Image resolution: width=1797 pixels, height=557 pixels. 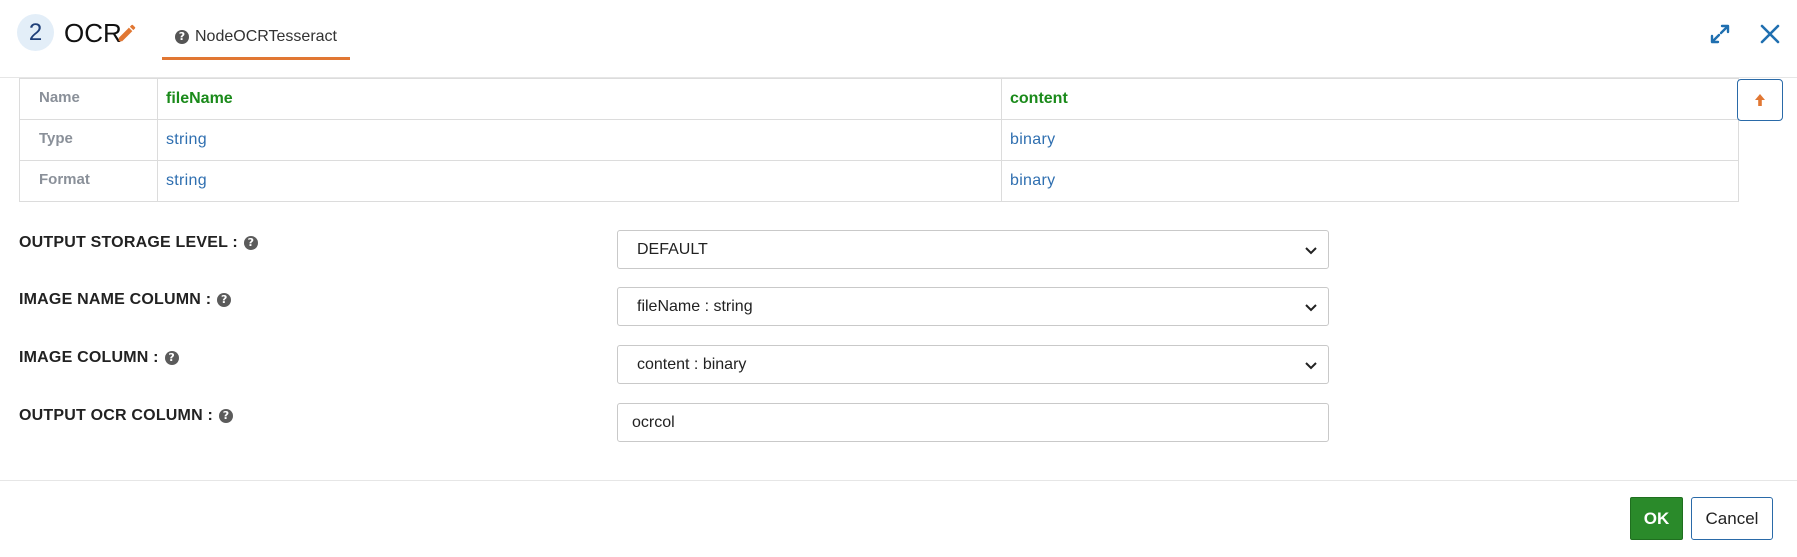 I want to click on image-name-column-select: fileName : string, so click(x=973, y=306).